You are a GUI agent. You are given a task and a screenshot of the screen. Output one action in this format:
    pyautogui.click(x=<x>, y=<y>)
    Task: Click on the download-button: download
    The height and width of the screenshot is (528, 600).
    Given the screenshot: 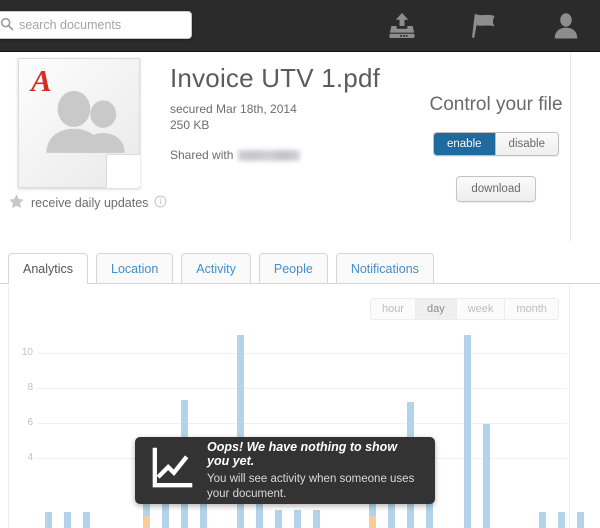 What is the action you would take?
    pyautogui.click(x=496, y=189)
    